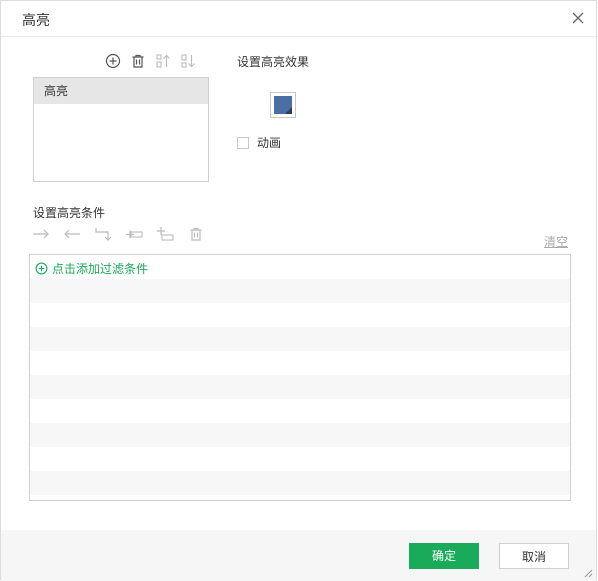  What do you see at coordinates (588, 573) in the screenshot?
I see `resize-handle-icon` at bounding box center [588, 573].